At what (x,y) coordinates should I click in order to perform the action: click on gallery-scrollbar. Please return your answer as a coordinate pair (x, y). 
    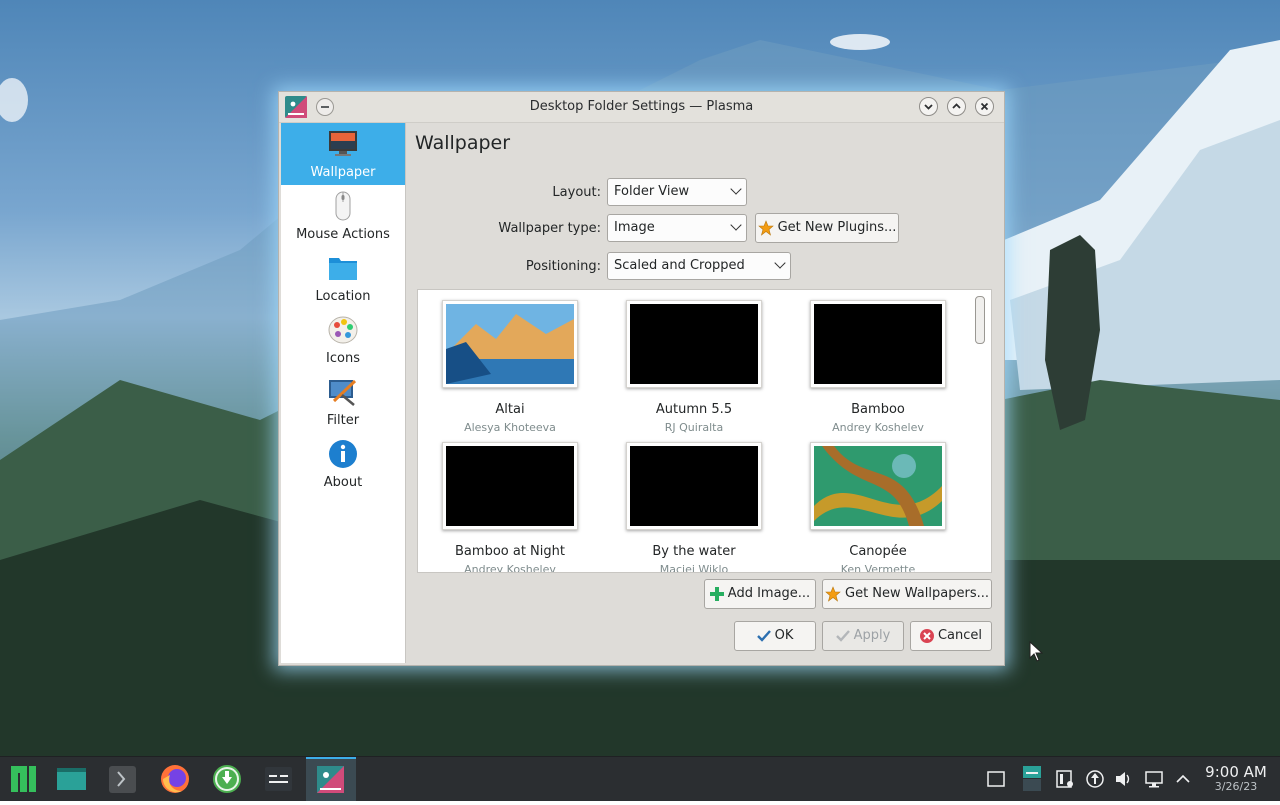
    Looking at the image, I should click on (980, 320).